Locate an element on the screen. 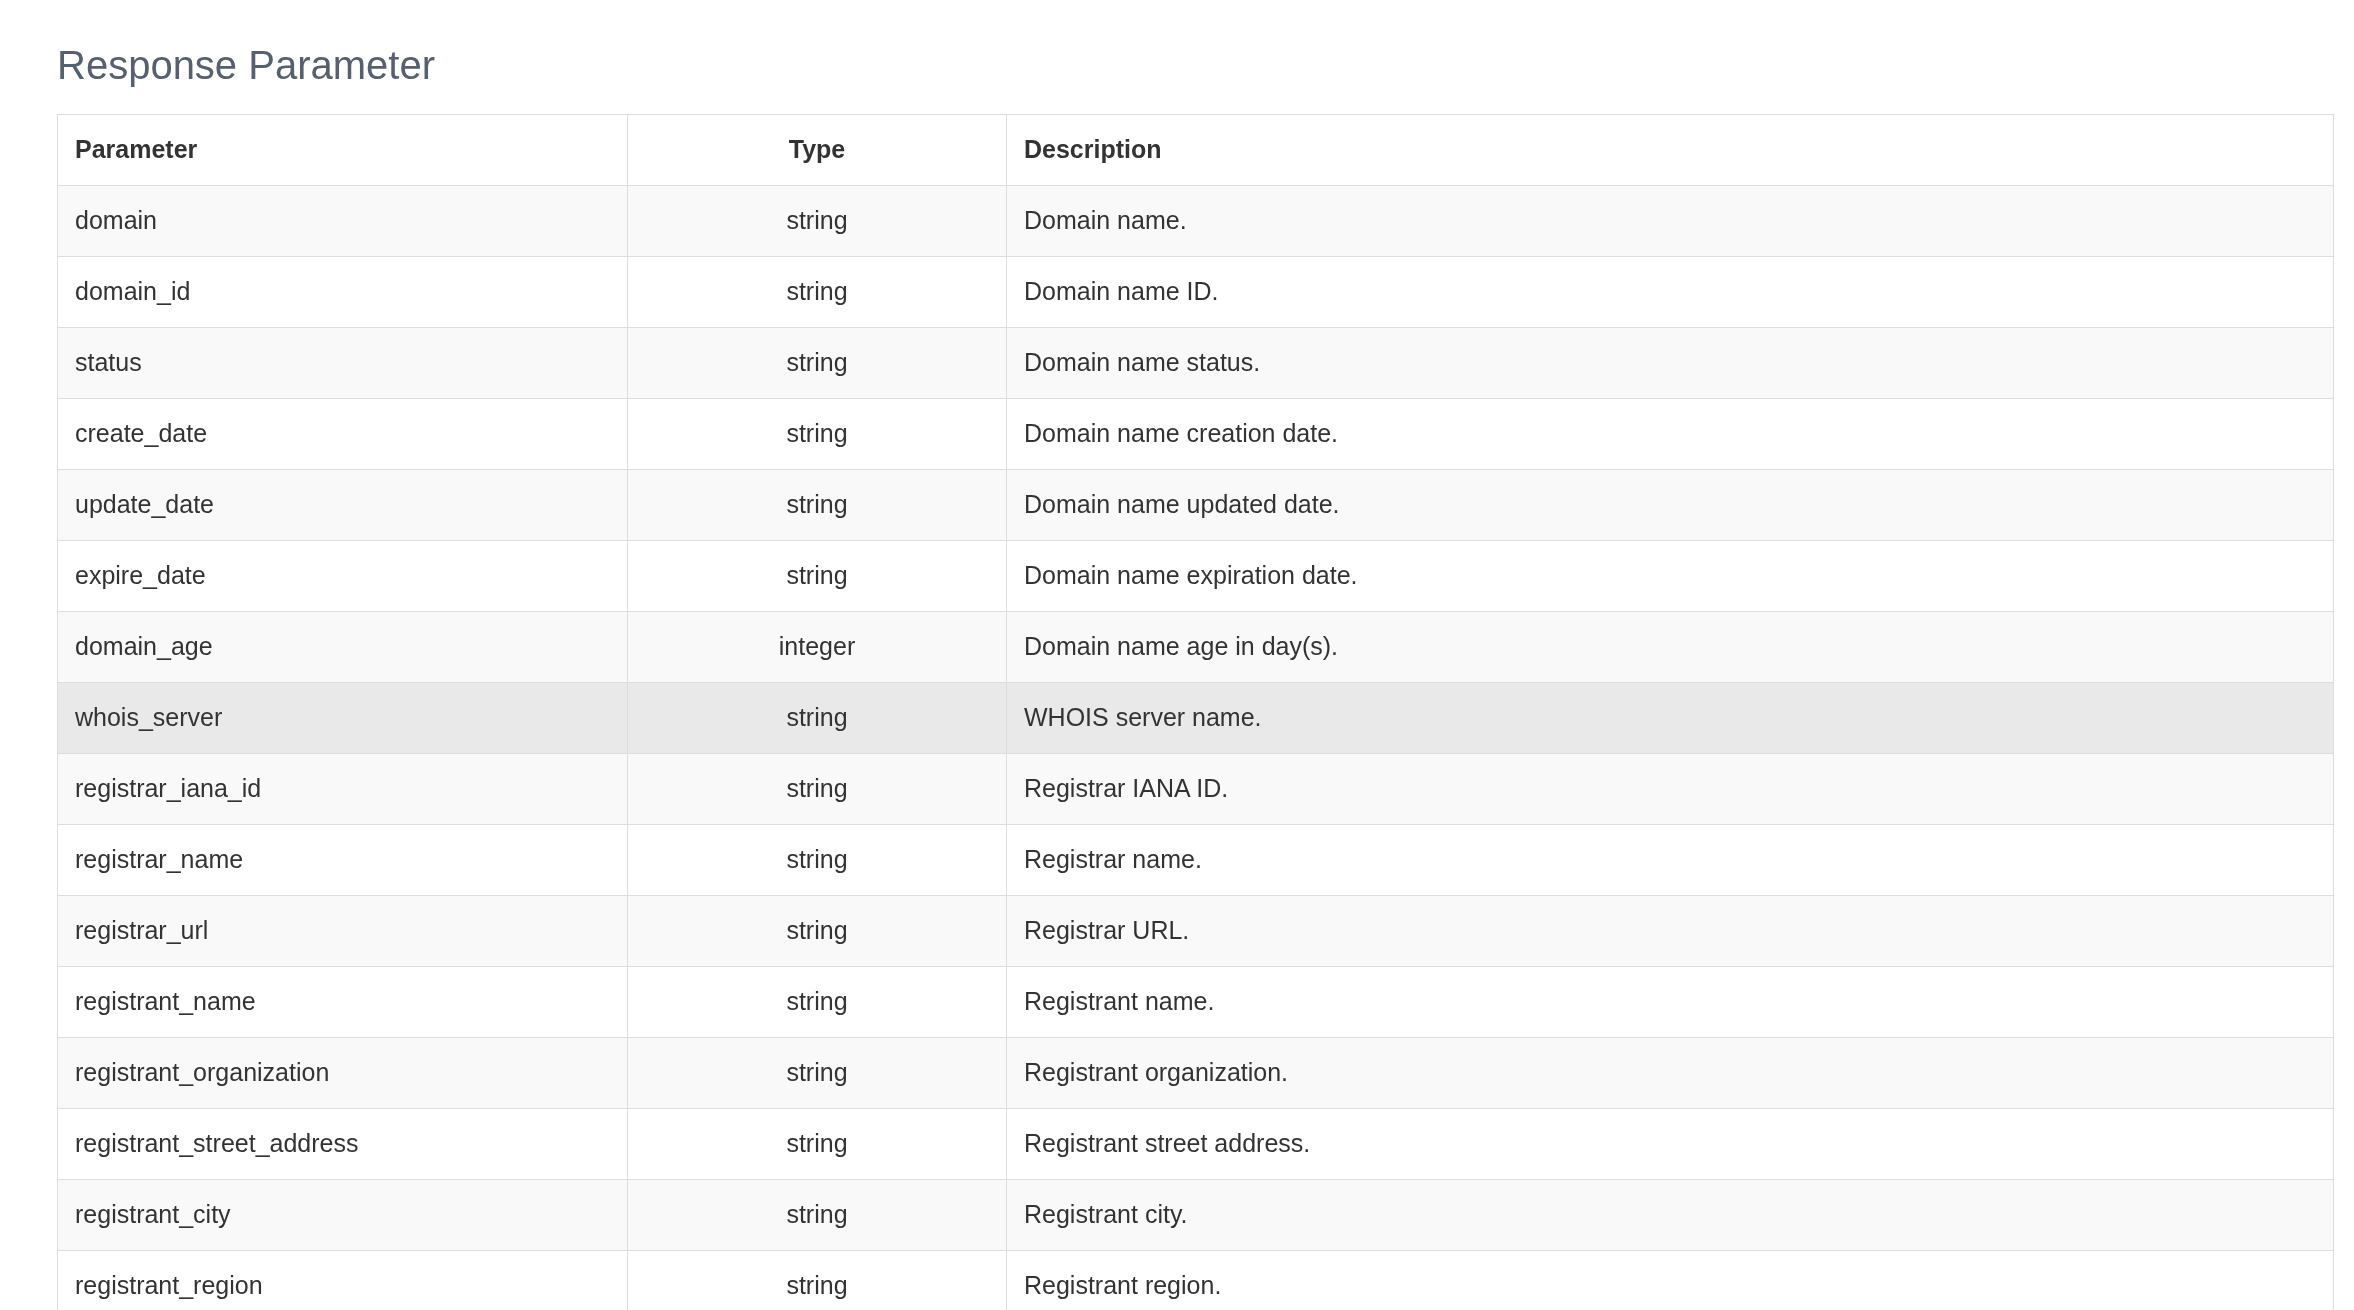  table-cell: registrant_city is located at coordinates (342, 1215).